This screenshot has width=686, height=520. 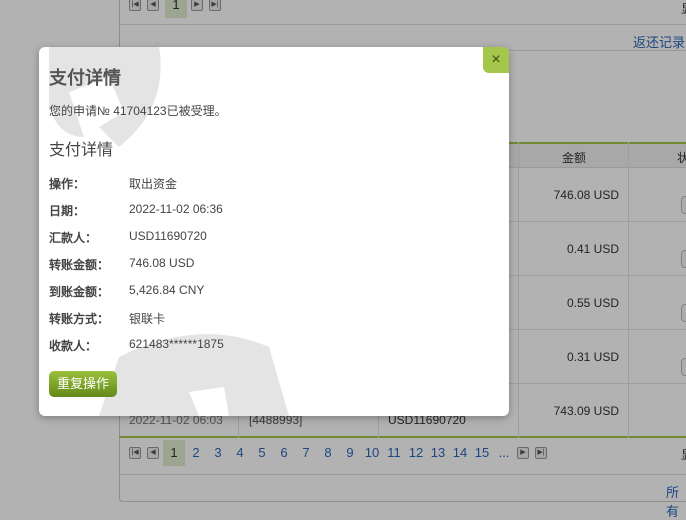 What do you see at coordinates (138, 111) in the screenshot?
I see `confirmation-message: 您的申请№ 41704123已被受理。` at bounding box center [138, 111].